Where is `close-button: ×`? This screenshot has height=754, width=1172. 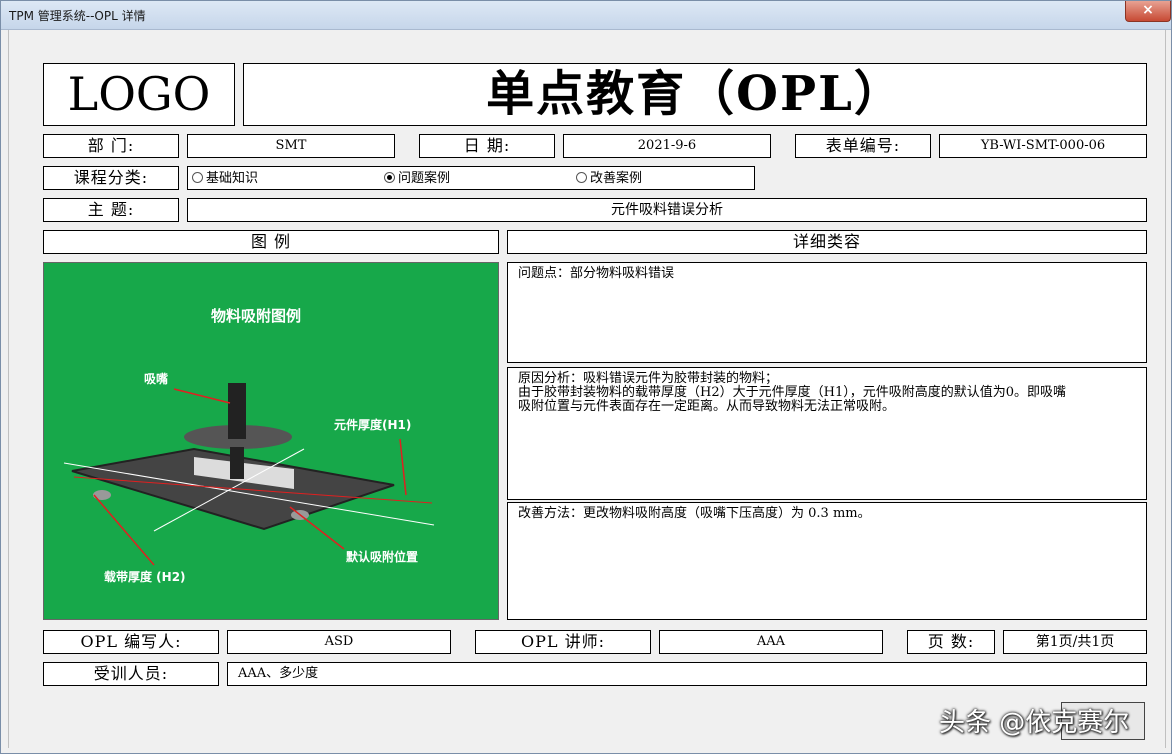 close-button: × is located at coordinates (1148, 11).